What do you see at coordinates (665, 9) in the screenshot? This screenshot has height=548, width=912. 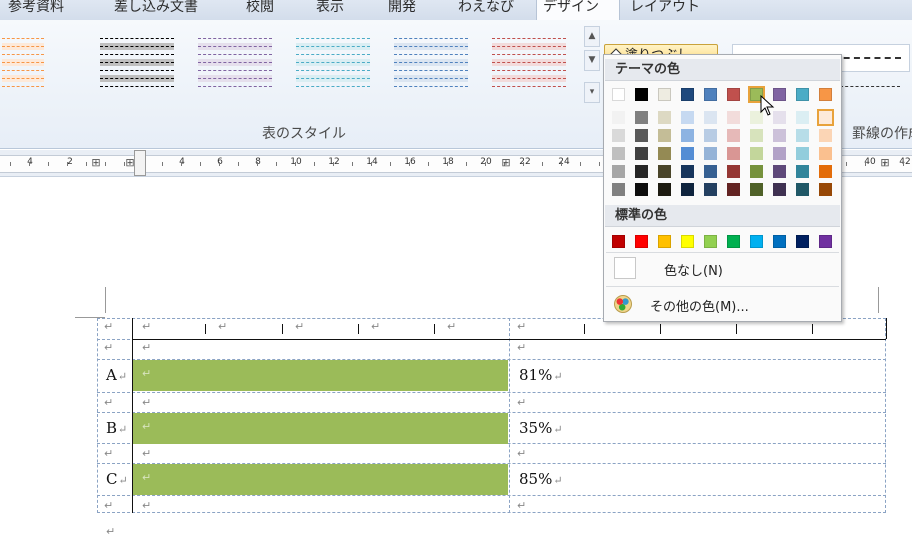 I see `tab-layout: レイアウト` at bounding box center [665, 9].